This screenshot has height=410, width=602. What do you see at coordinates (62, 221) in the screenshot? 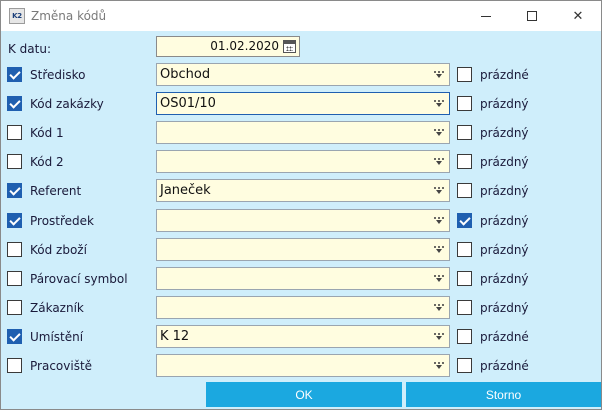
I see `row-label: Prostředek` at bounding box center [62, 221].